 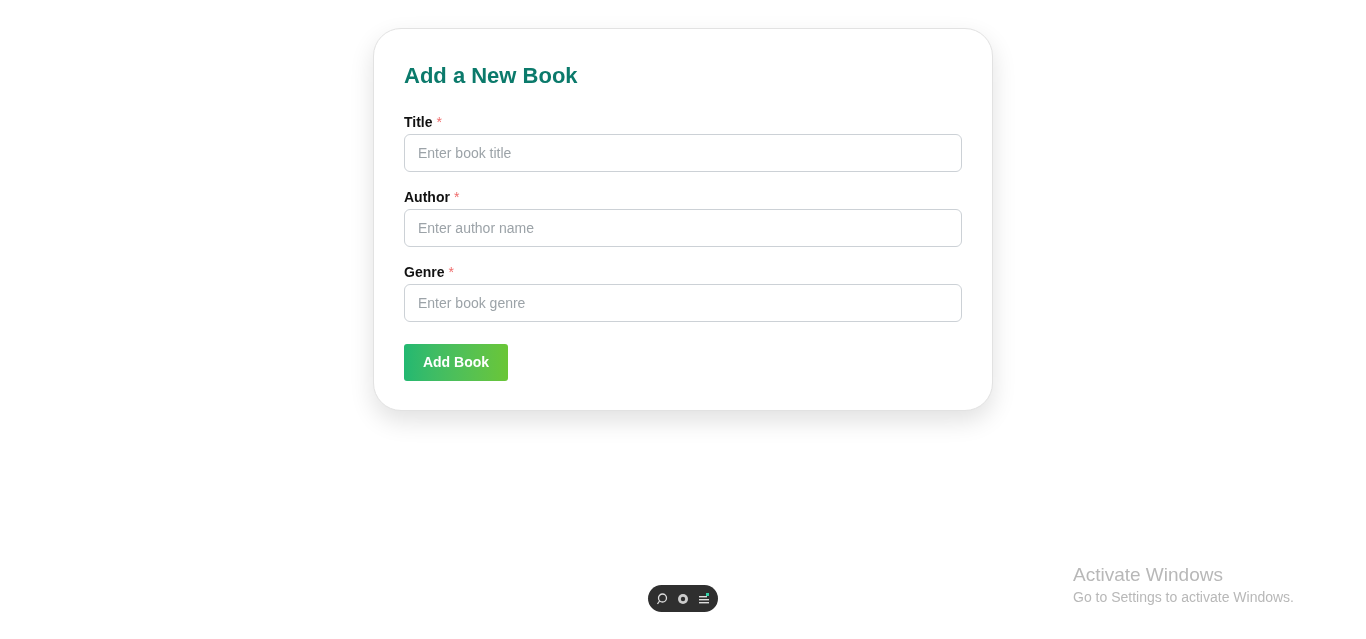 What do you see at coordinates (683, 153) in the screenshot?
I see `text-input: Enter book title` at bounding box center [683, 153].